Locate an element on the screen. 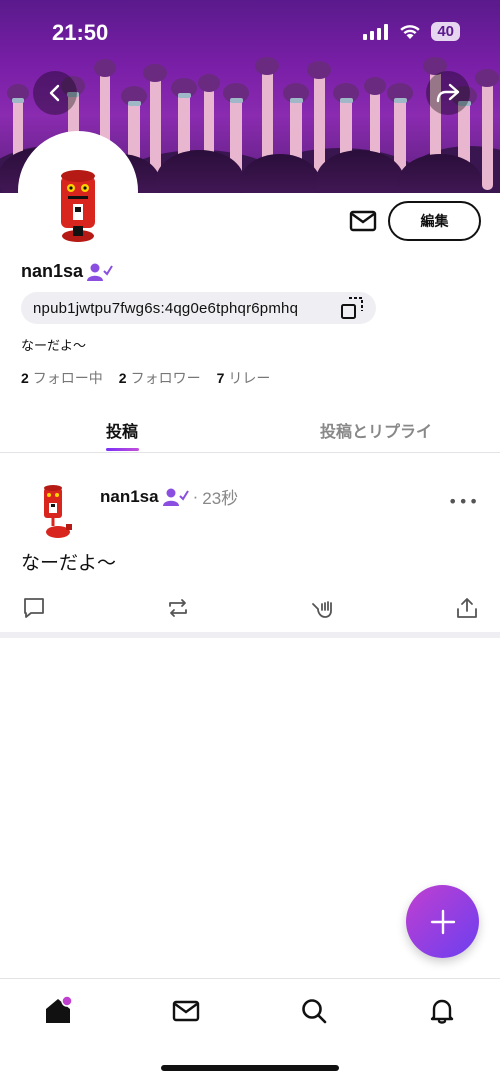 The width and height of the screenshot is (500, 1082). profile-stats: 2 フォロー中 2 フォロワー 7 リレー is located at coordinates (145, 378).